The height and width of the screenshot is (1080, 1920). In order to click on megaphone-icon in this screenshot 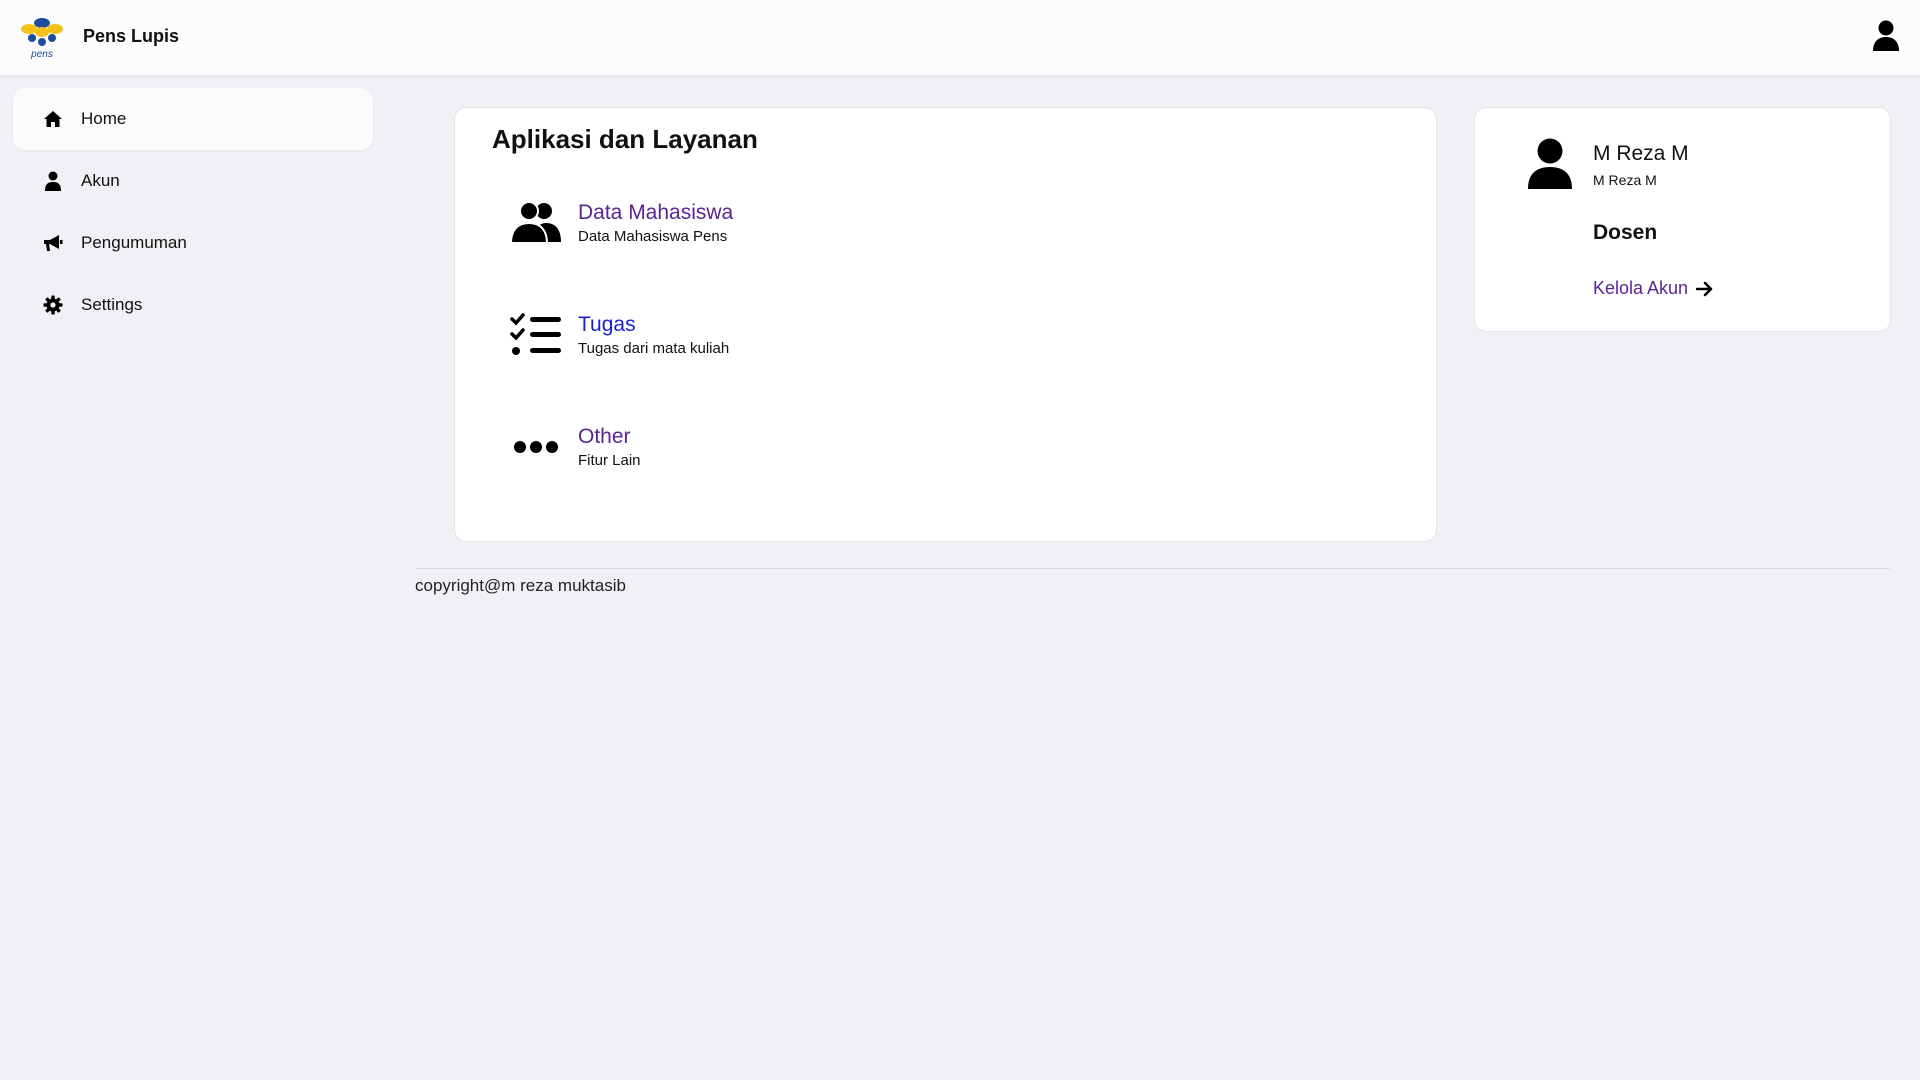, I will do `click(53, 243)`.